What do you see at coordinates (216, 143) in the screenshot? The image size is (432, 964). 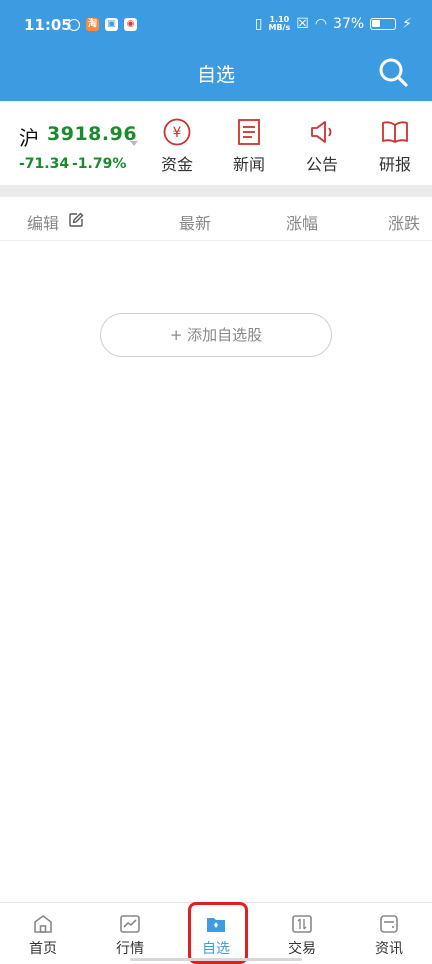 I see `quote-row: 沪 3918.96 -71.34 -1.79% ¥ 资金 新闻 公告 研报` at bounding box center [216, 143].